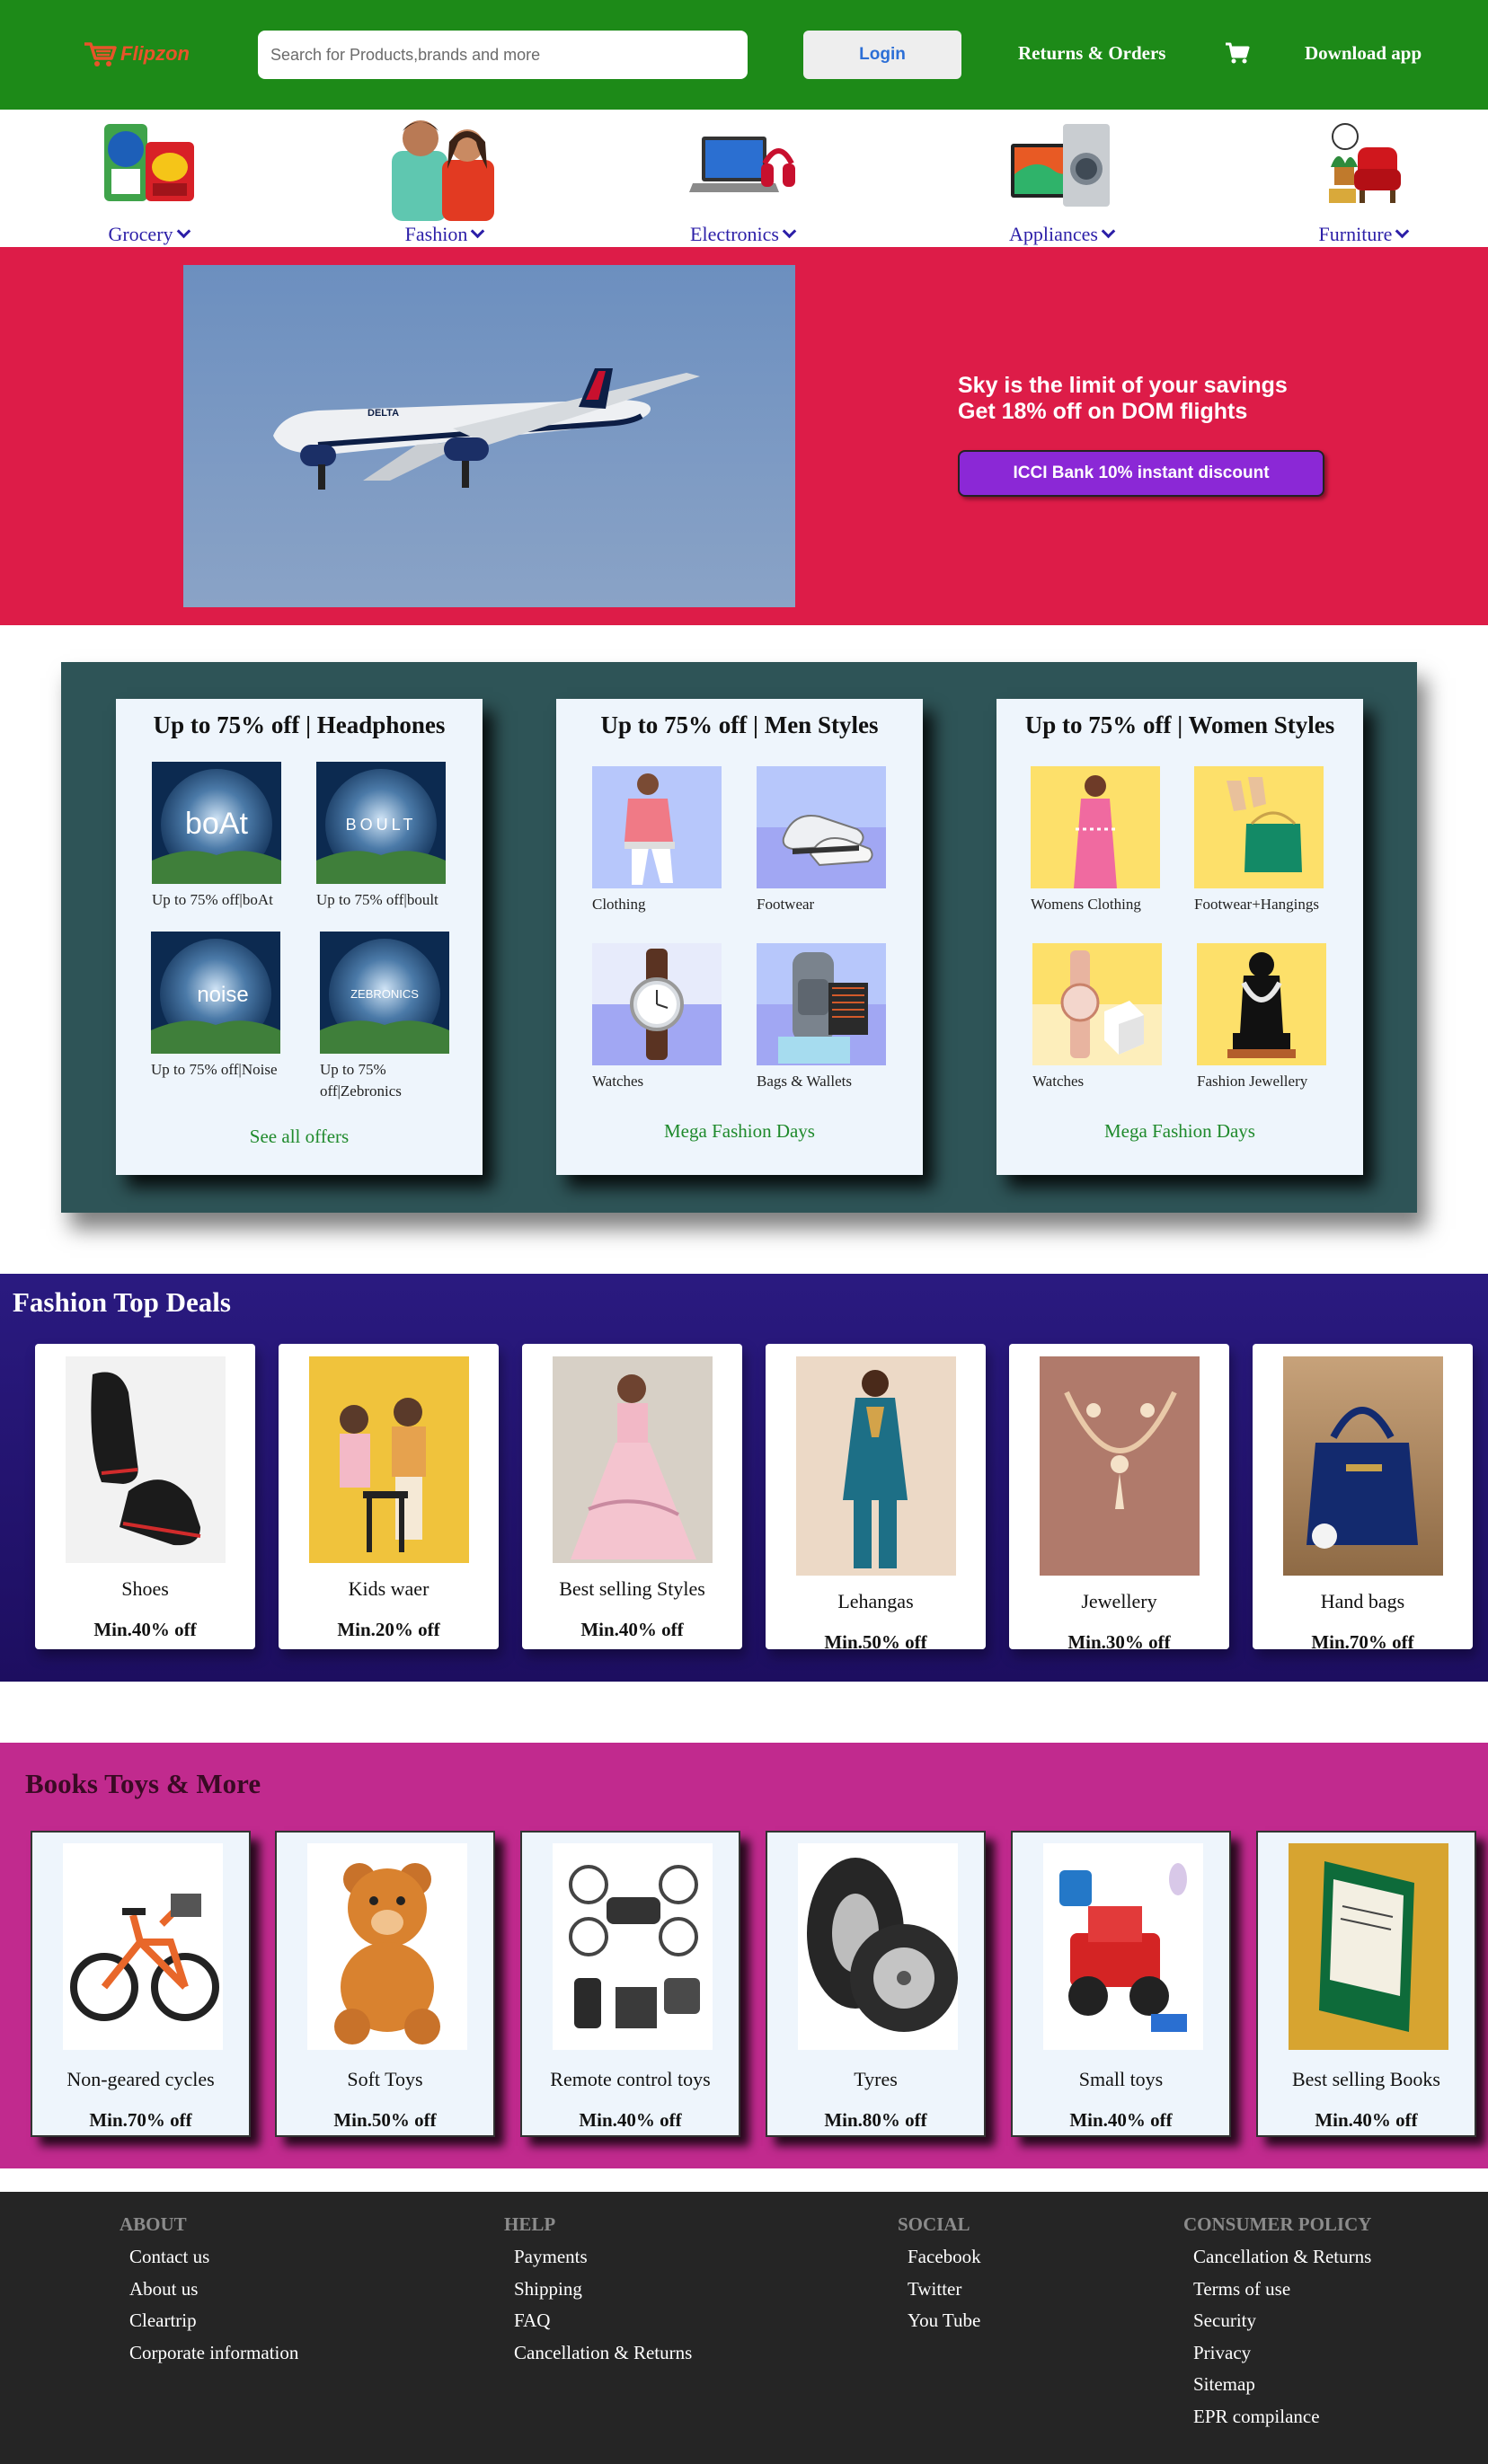 The height and width of the screenshot is (2464, 1488). Describe the element at coordinates (1119, 1642) in the screenshot. I see `deal-offer: Min.30% off` at that location.